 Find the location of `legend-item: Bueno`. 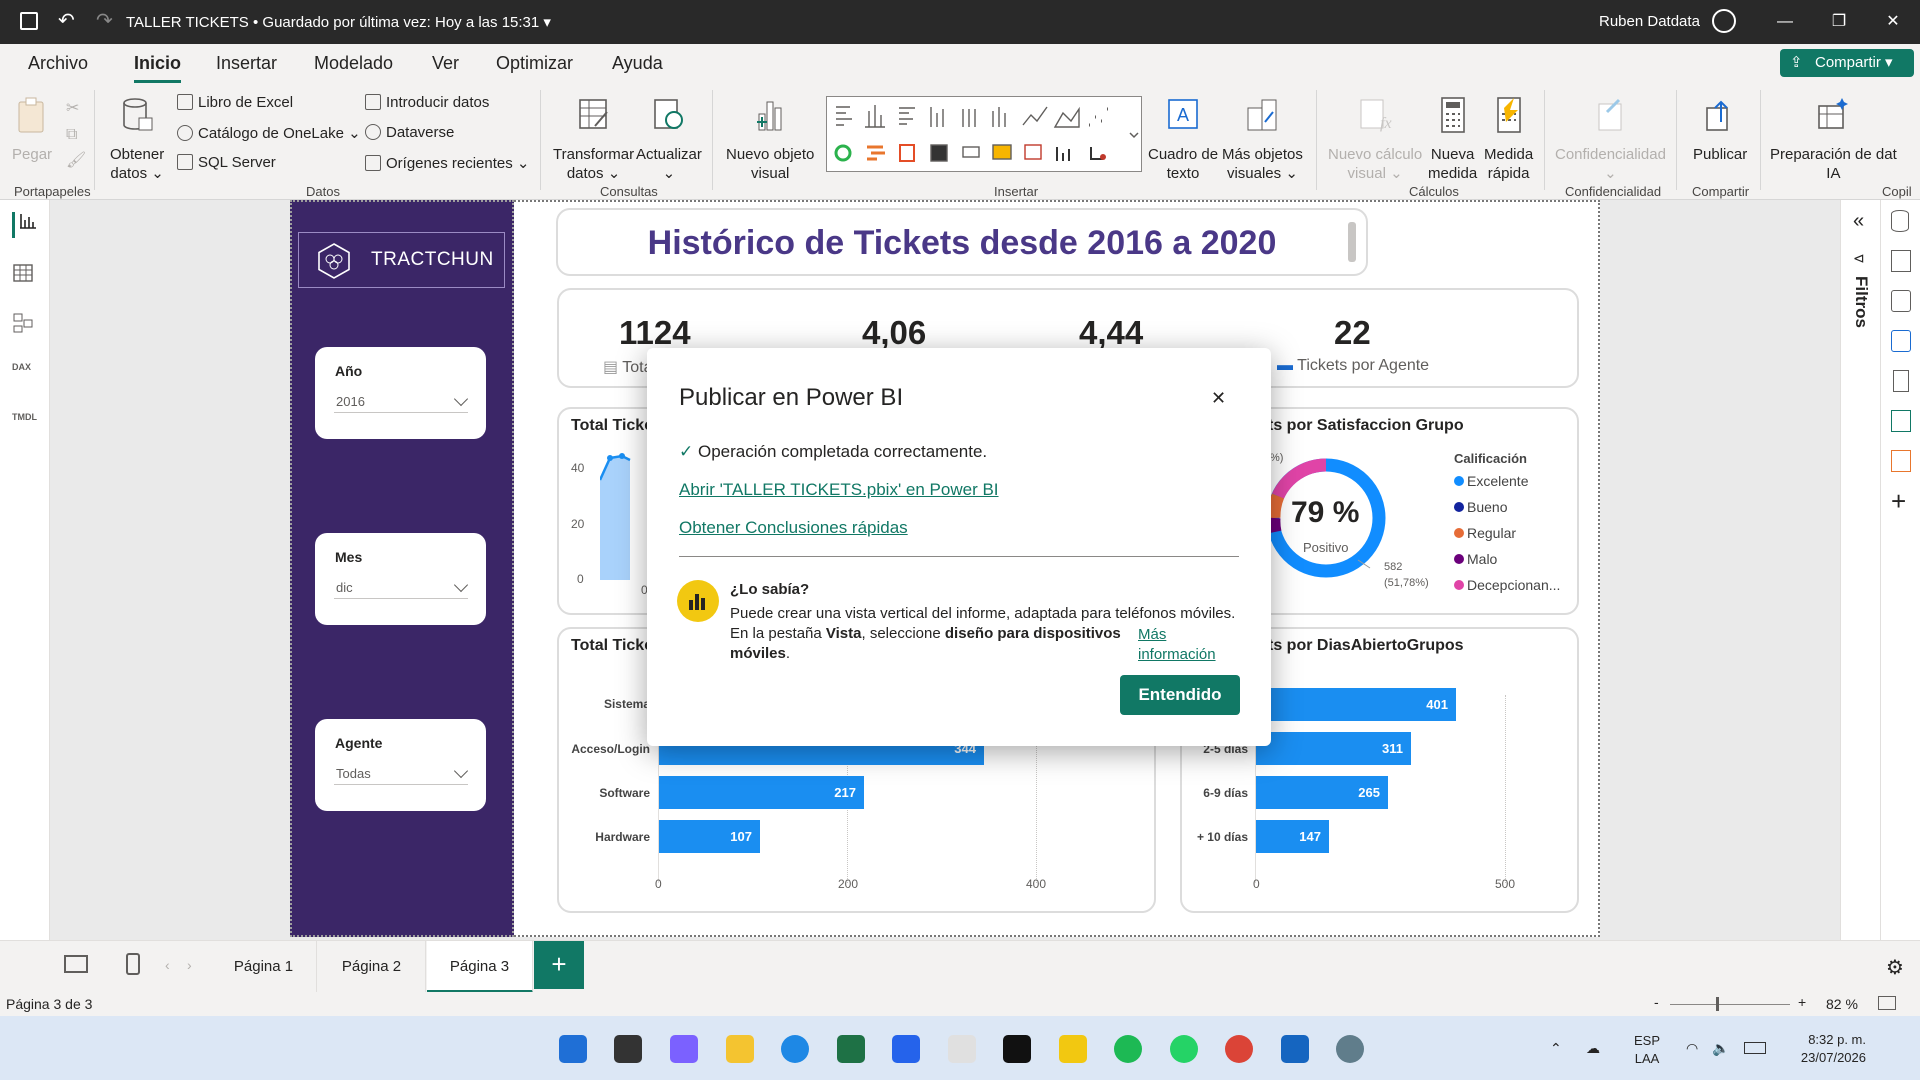

legend-item: Bueno is located at coordinates (1480, 507).